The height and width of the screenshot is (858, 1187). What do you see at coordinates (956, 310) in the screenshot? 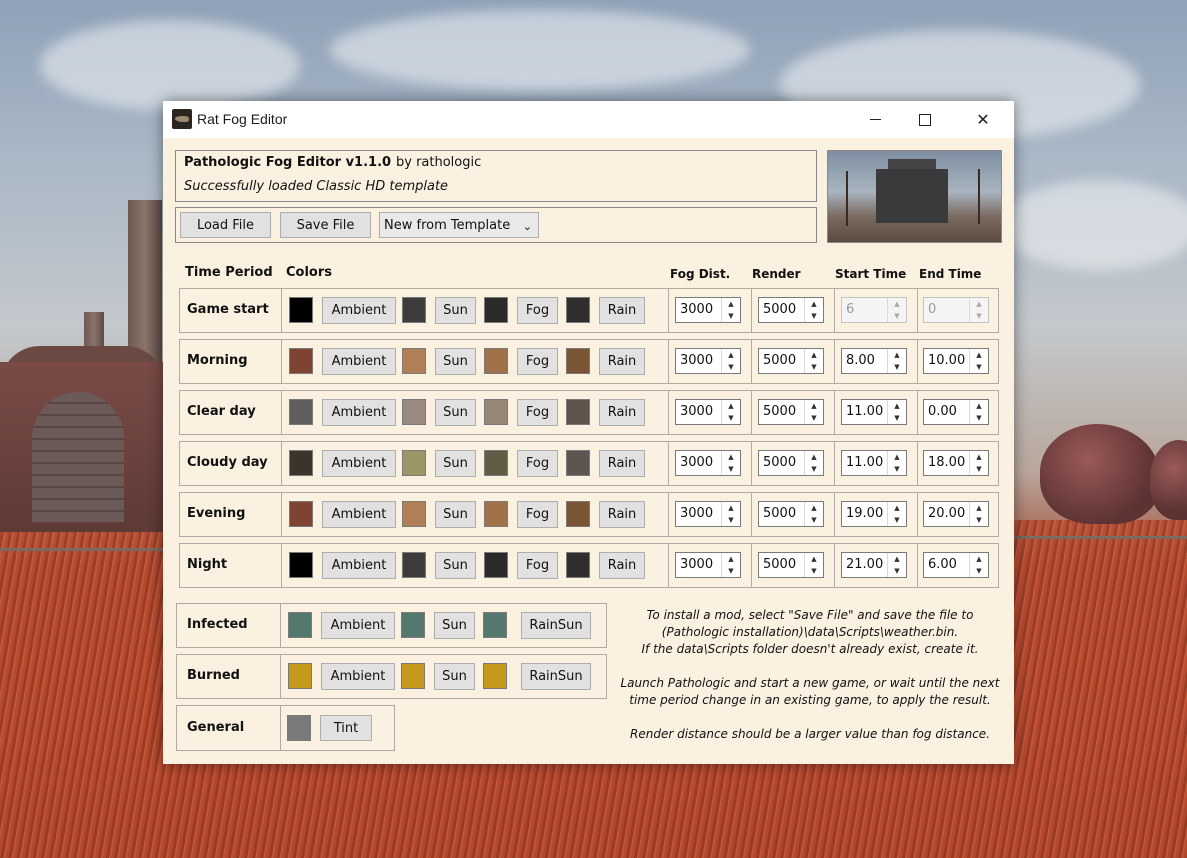
I see `end-time-spinner: 0 ▲ ▼` at bounding box center [956, 310].